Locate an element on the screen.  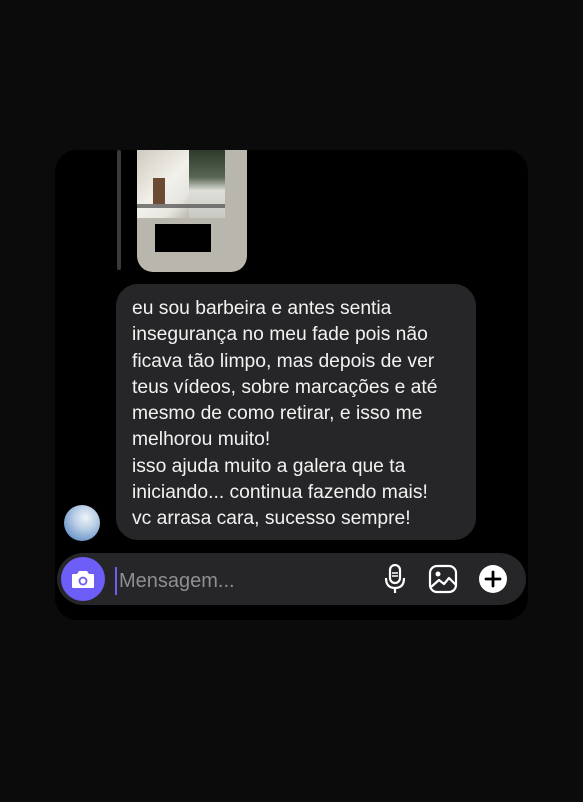
message-line: isso ajuda muito a galera que ta is located at coordinates (269, 466).